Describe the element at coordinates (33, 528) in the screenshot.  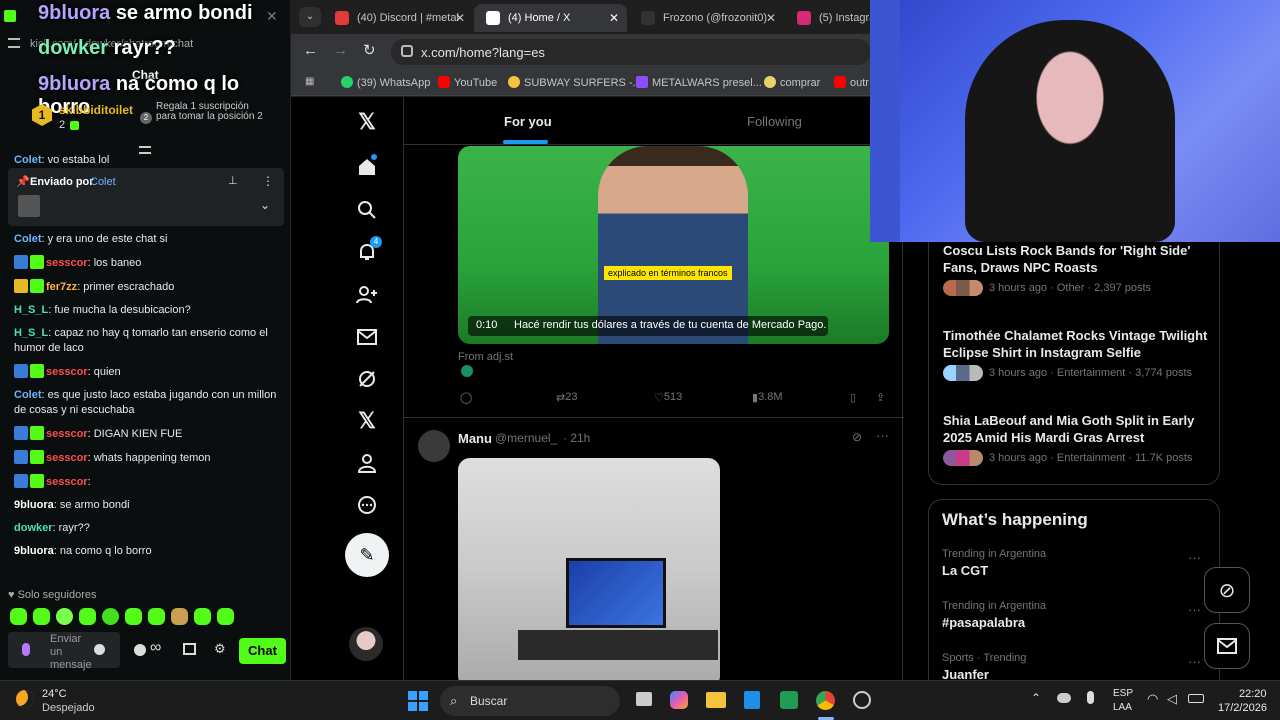
I see `chat-username: dowker` at that location.